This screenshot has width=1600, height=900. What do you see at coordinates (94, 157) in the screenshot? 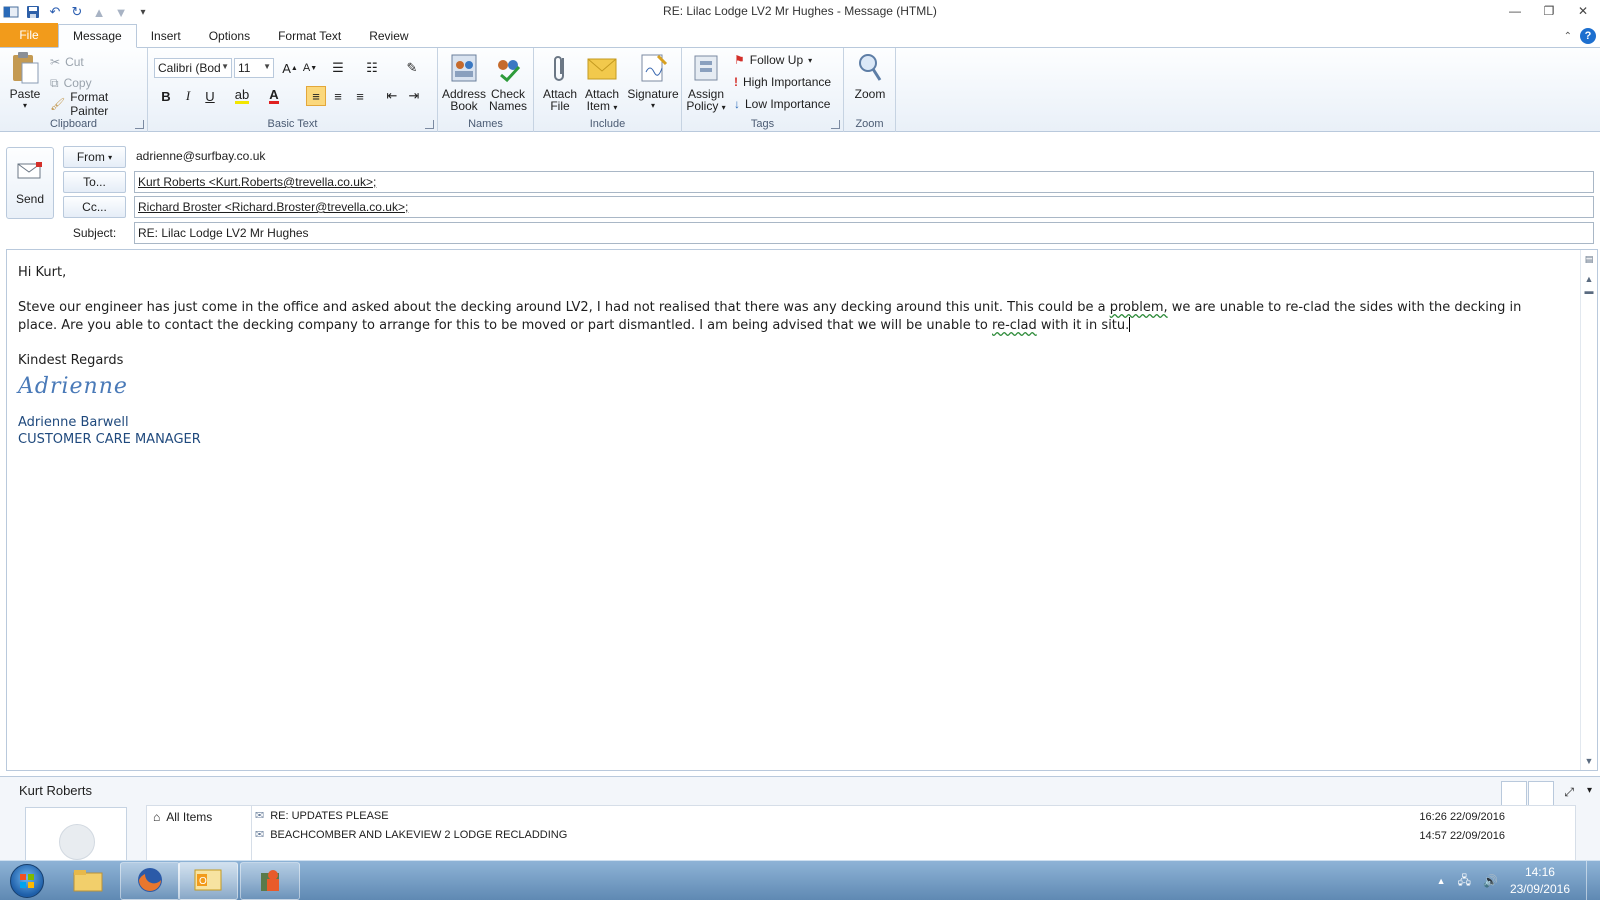
I see `from-button: From ▾` at bounding box center [94, 157].